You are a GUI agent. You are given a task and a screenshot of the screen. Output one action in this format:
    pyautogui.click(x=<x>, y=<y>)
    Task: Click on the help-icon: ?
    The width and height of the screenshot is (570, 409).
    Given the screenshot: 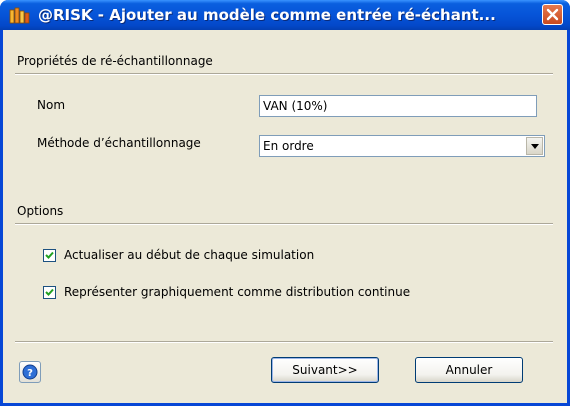 What is the action you would take?
    pyautogui.click(x=30, y=372)
    